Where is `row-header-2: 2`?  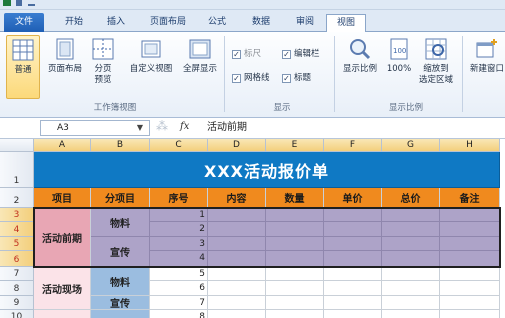
row-header-2: 2 is located at coordinates (17, 198).